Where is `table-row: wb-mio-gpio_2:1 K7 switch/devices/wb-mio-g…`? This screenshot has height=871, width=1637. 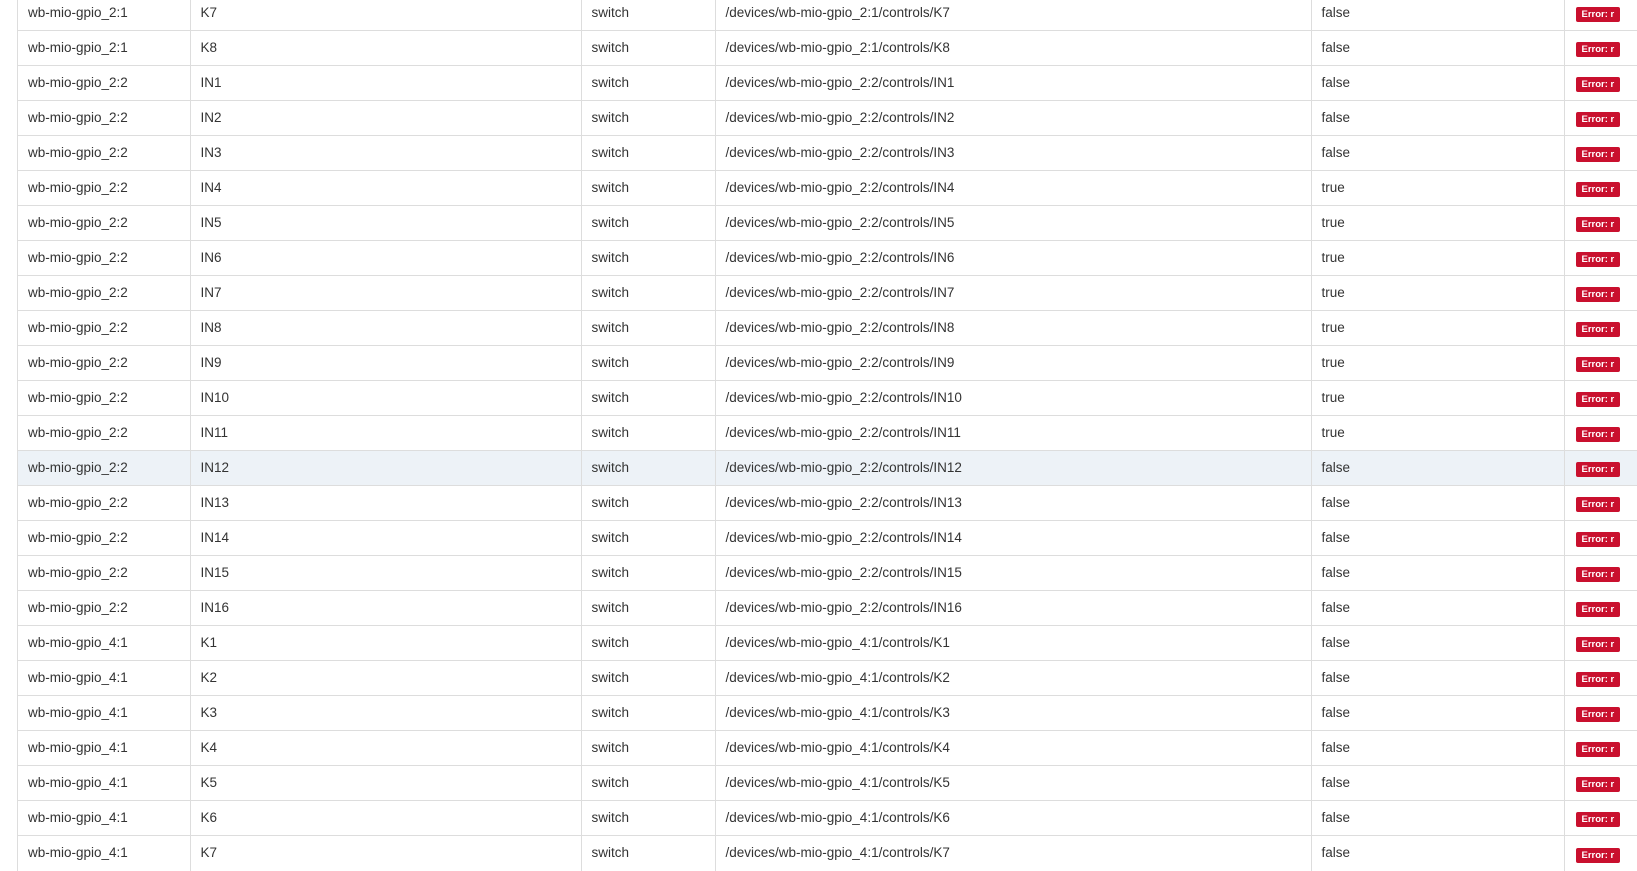 table-row: wb-mio-gpio_2:1 K7 switch/devices/wb-mio-g… is located at coordinates (827, 15).